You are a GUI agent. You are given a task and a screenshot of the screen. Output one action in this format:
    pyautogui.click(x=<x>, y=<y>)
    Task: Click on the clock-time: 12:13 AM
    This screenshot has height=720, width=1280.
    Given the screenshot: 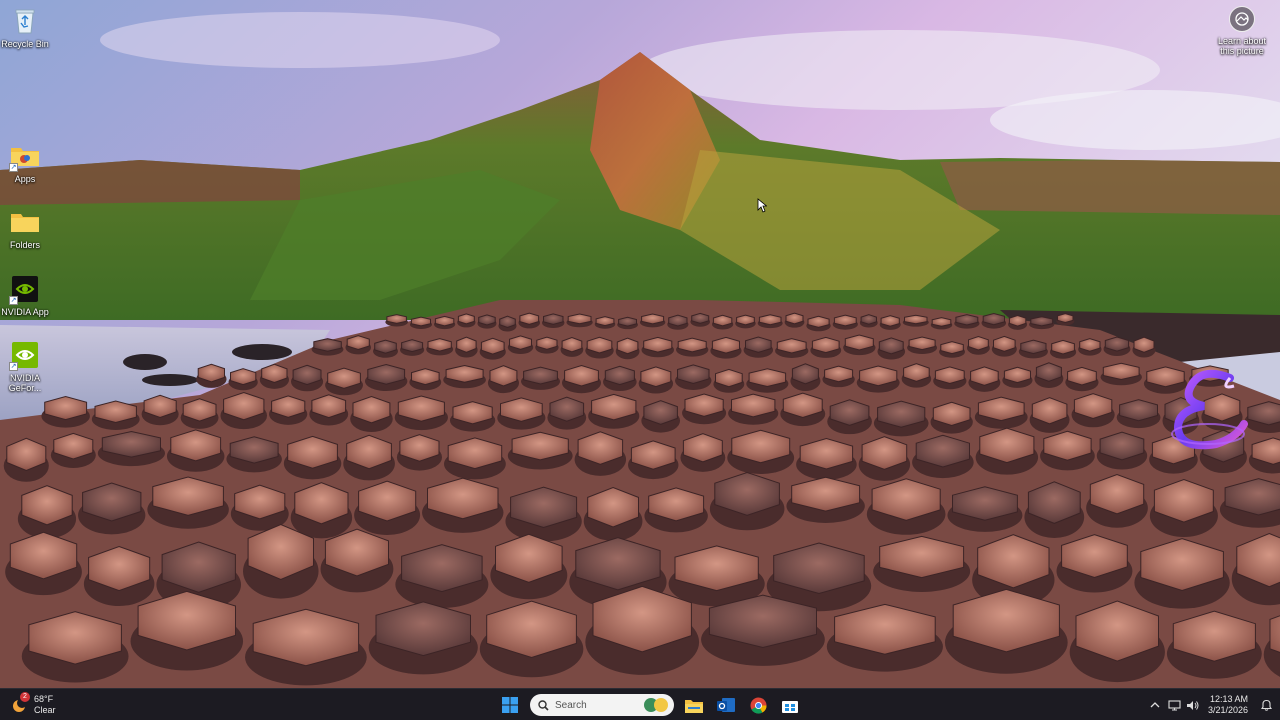 What is the action you would take?
    pyautogui.click(x=1228, y=699)
    